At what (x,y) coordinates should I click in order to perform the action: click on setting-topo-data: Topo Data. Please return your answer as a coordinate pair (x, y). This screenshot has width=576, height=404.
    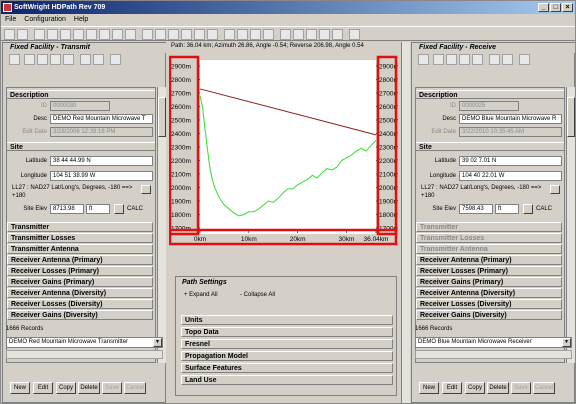
    Looking at the image, I should click on (287, 332).